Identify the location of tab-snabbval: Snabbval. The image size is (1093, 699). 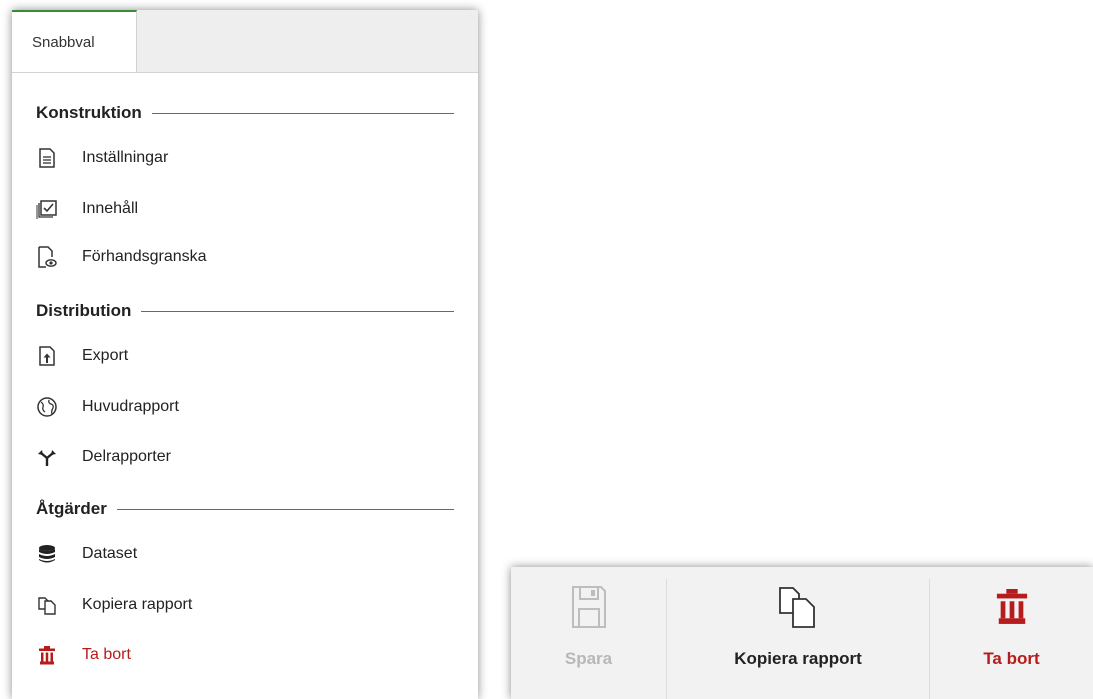
(74, 41).